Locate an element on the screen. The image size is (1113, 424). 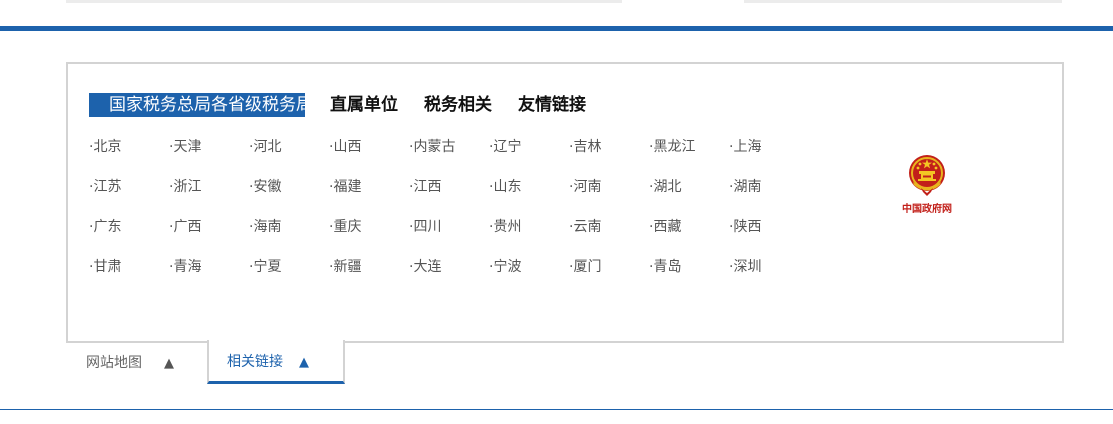
link-item: ·湖南 is located at coordinates (769, 195).